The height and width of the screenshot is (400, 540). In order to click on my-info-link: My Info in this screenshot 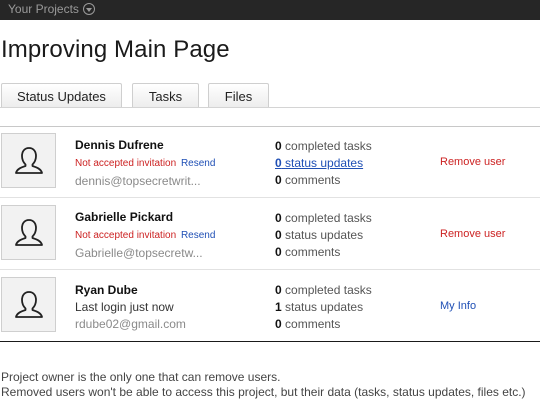, I will do `click(458, 306)`.